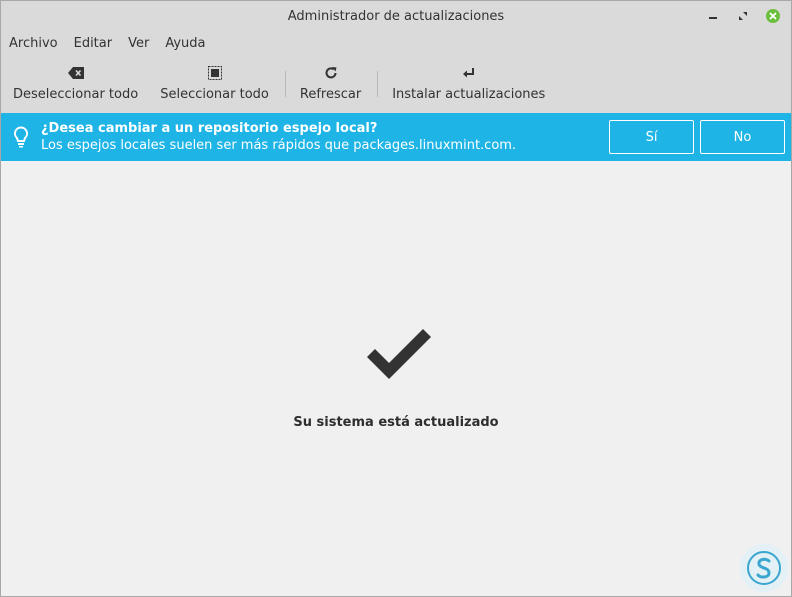  Describe the element at coordinates (330, 94) in the screenshot. I see `refresh-label: Refrescar` at that location.